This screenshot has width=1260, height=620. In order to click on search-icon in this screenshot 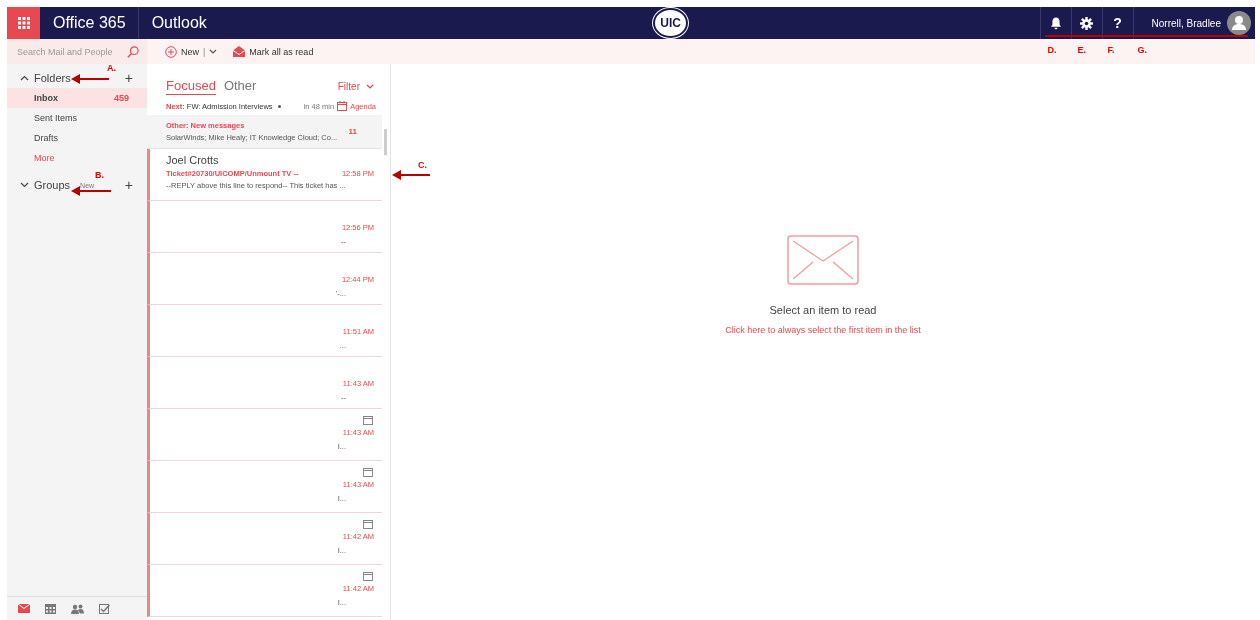, I will do `click(133, 51)`.